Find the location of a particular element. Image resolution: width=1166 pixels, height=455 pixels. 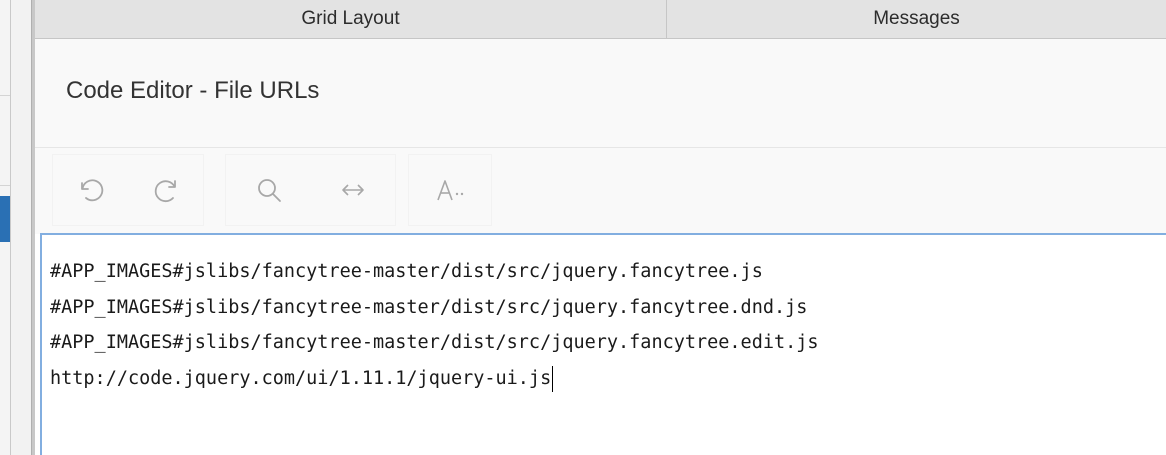

text-cursor is located at coordinates (553, 378).